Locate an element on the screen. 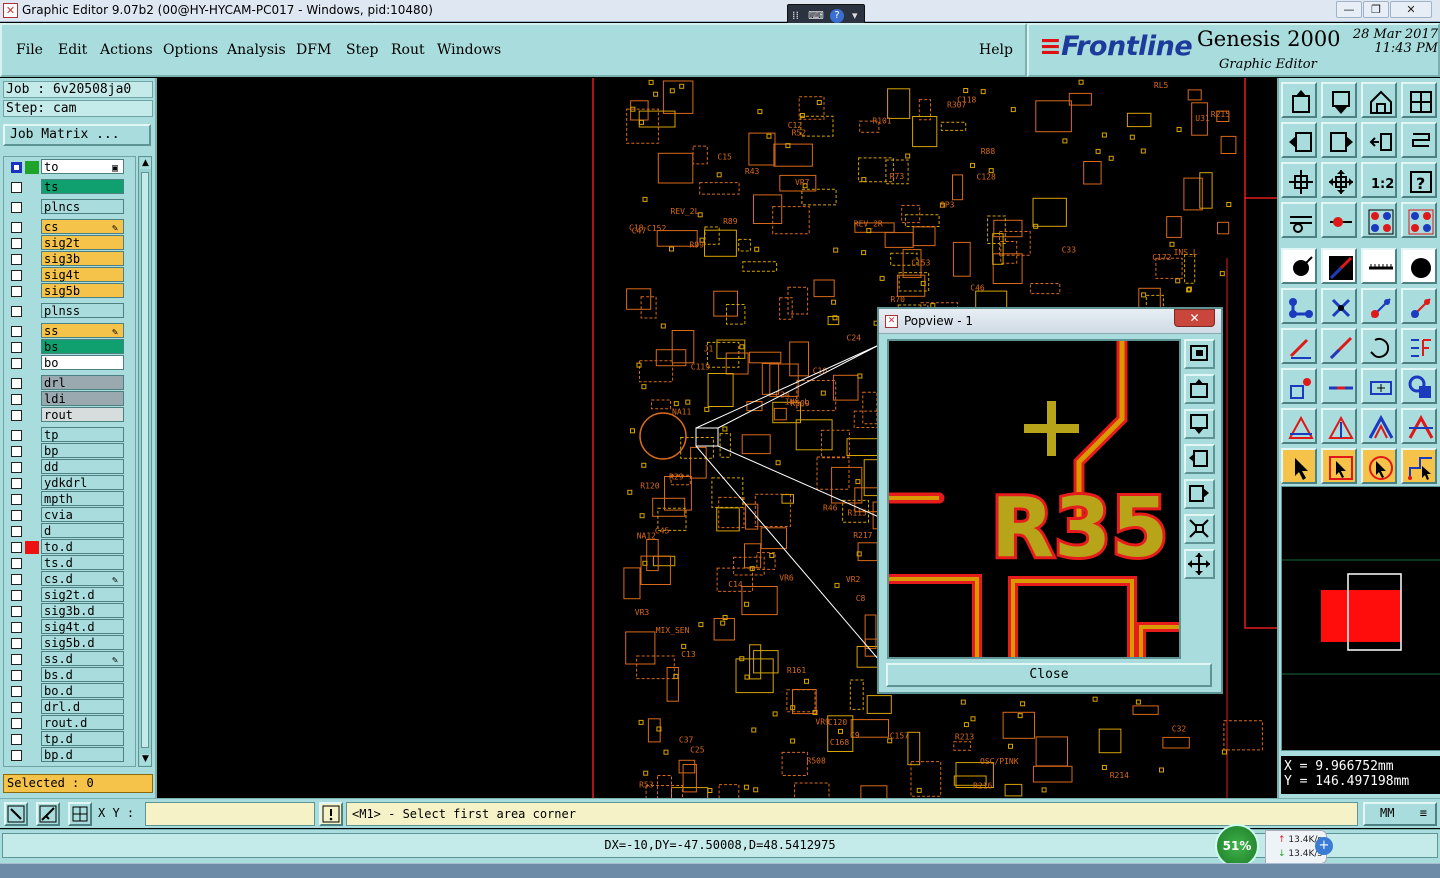 The image size is (1440, 878). menu-options: Options is located at coordinates (190, 50).